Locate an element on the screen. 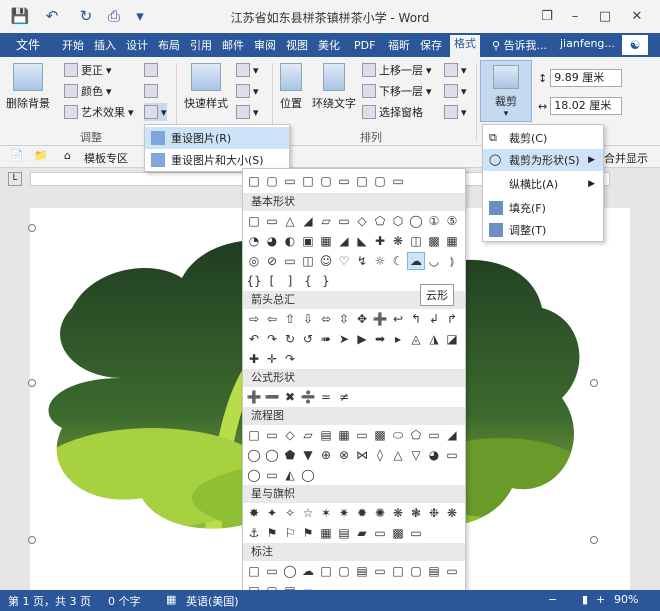 The height and width of the screenshot is (611, 660). shape-item: ↶ is located at coordinates (254, 339).